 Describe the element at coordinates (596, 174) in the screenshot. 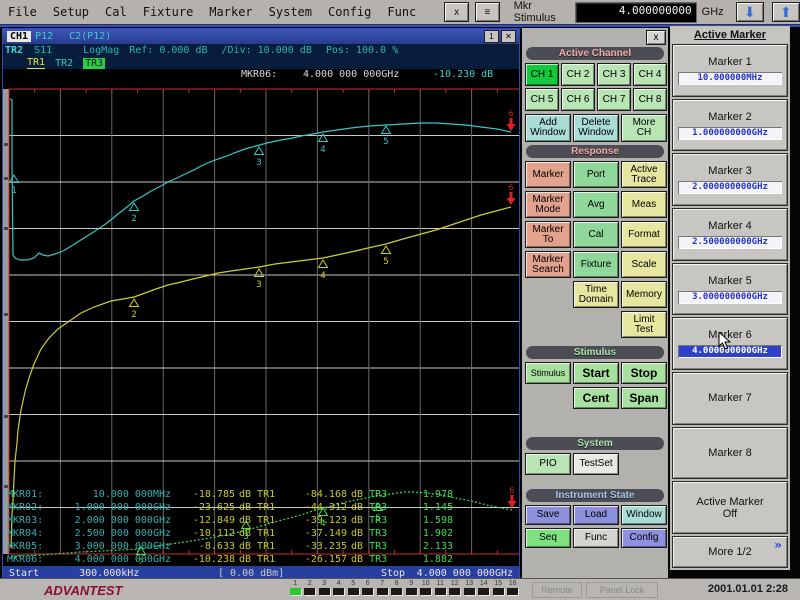

I see `port-button: Port` at that location.